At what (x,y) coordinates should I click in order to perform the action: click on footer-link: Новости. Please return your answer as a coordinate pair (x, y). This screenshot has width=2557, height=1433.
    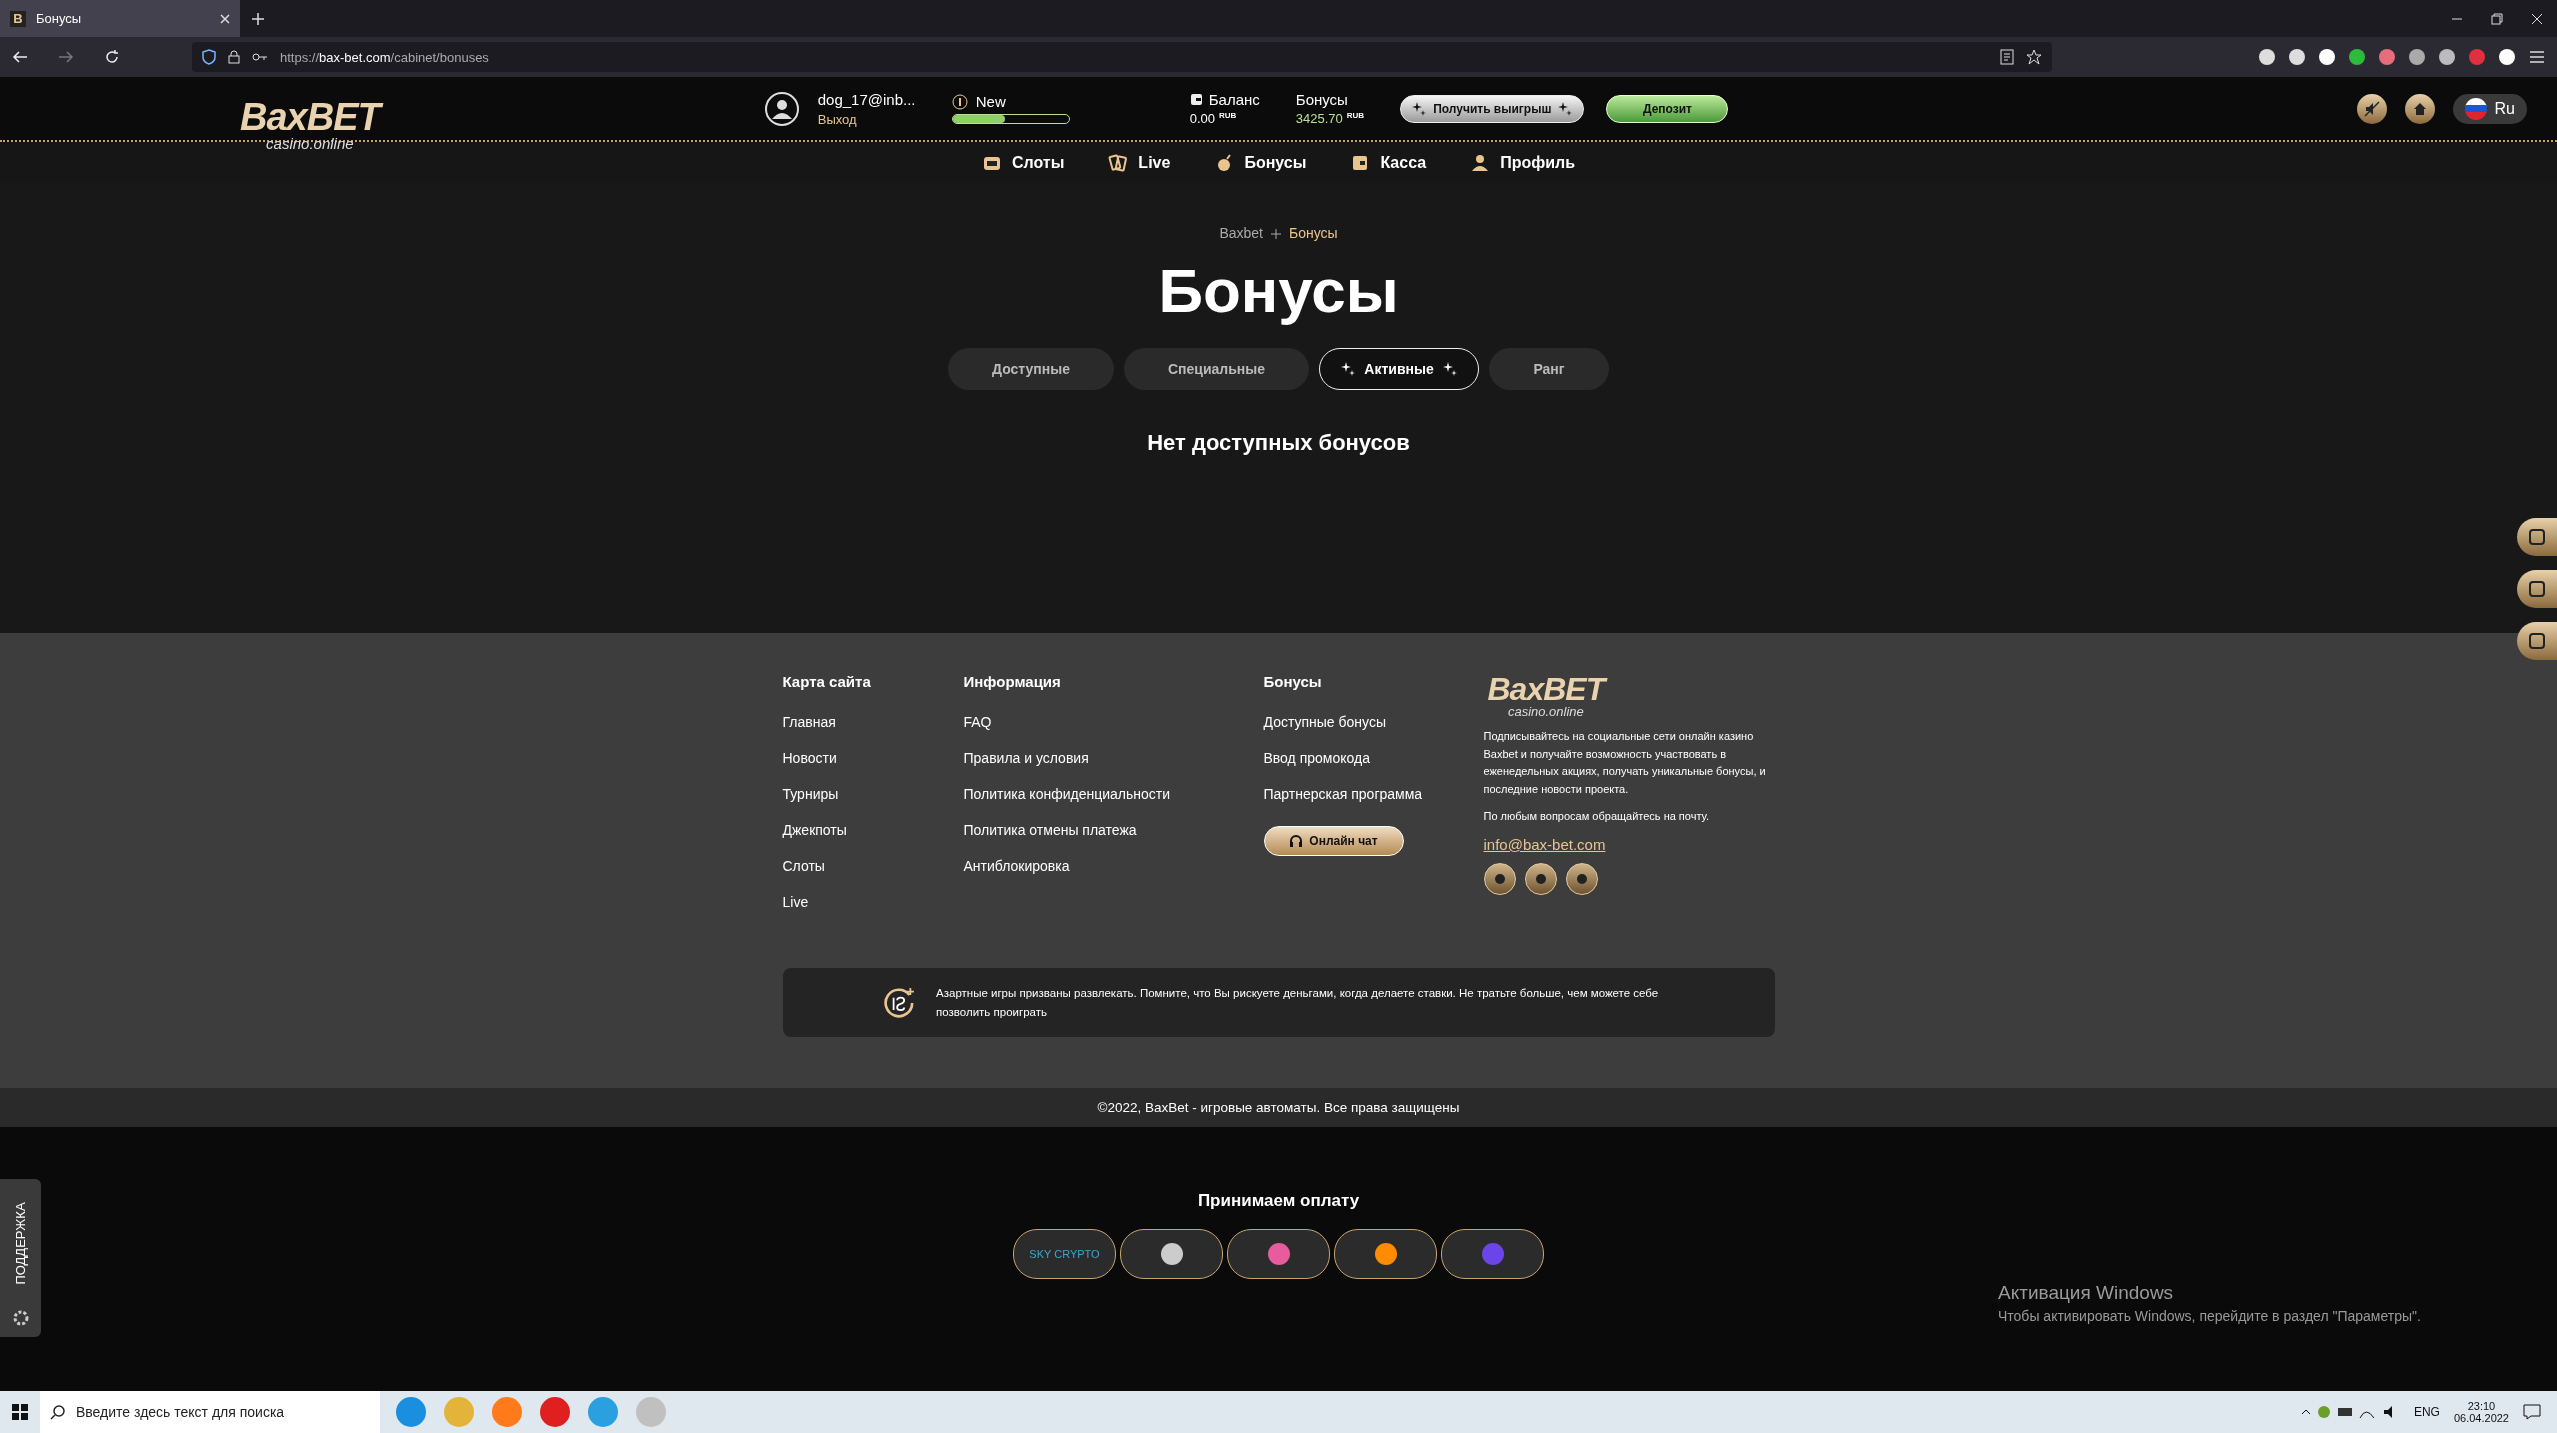
    Looking at the image, I should click on (873, 758).